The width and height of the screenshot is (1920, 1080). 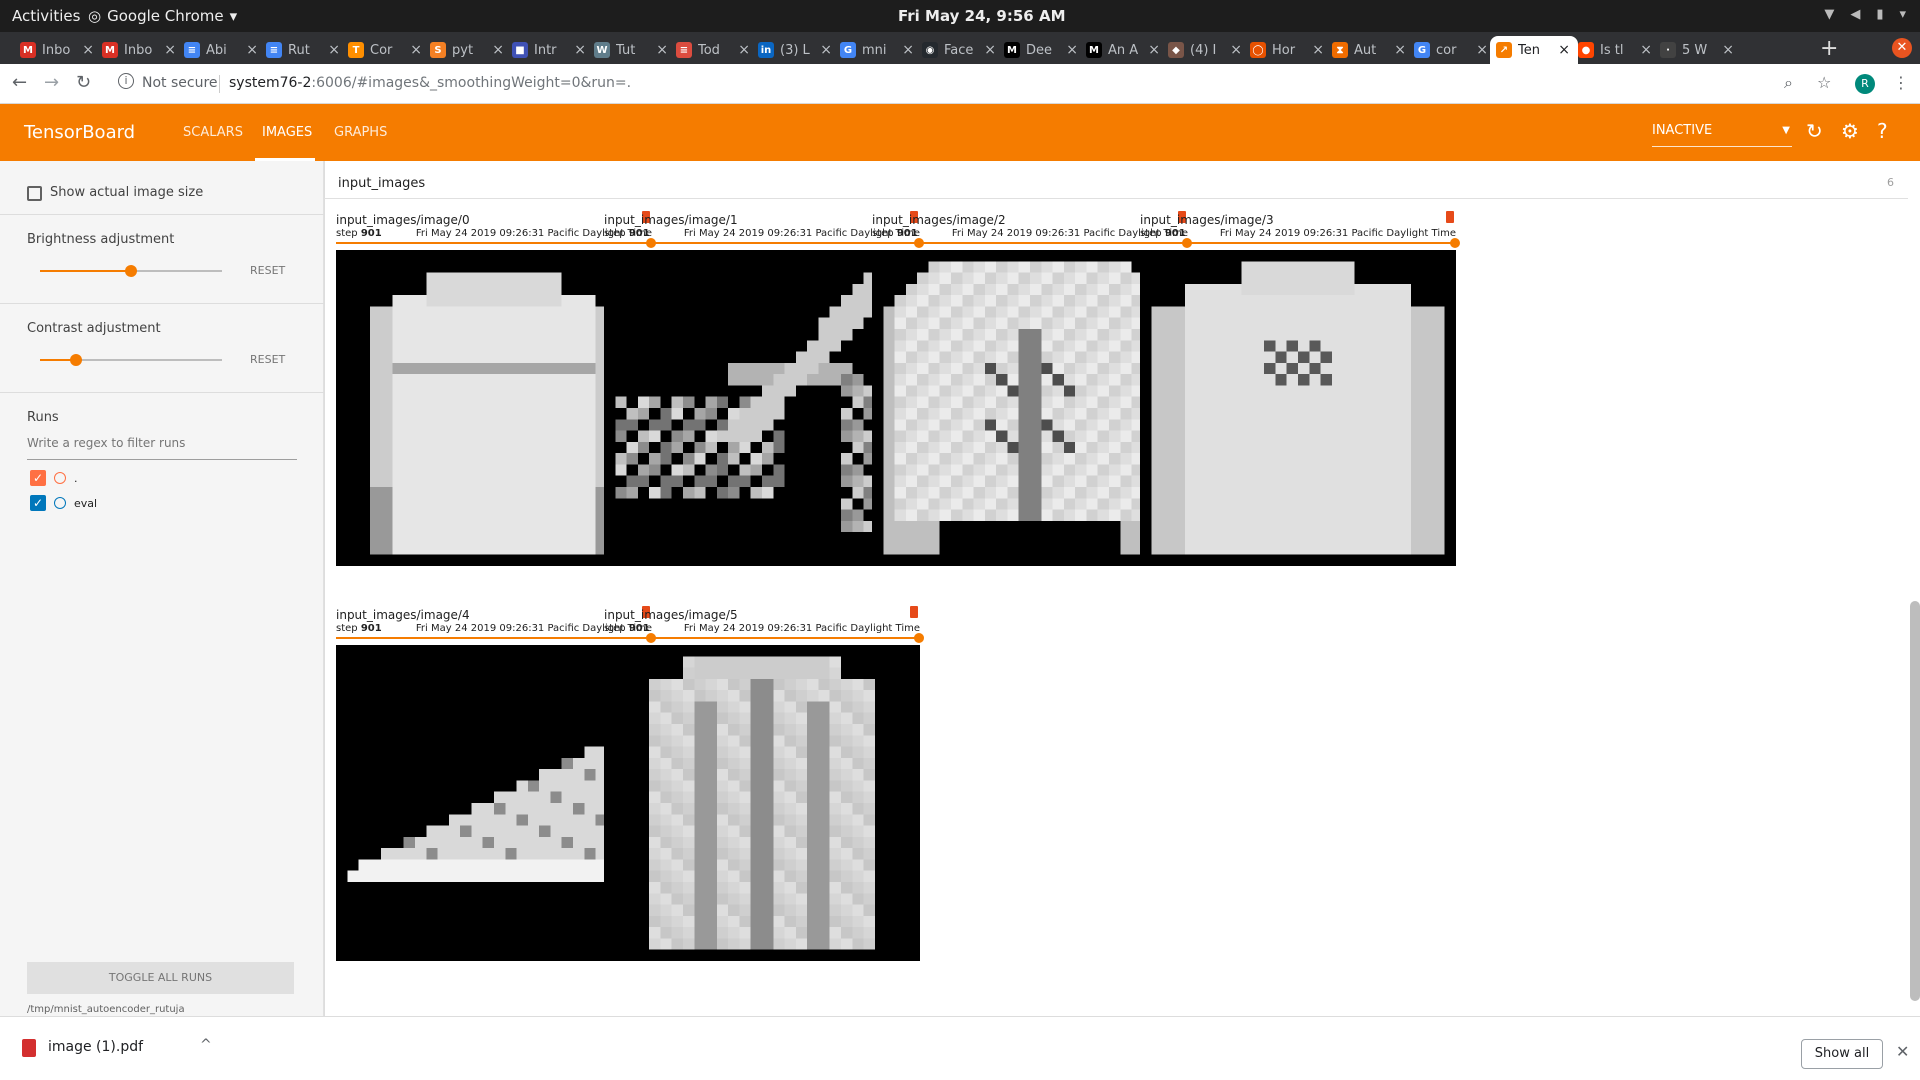 I want to click on toggle-all-runs-button: TOGGLE ALL RUNS, so click(x=160, y=978).